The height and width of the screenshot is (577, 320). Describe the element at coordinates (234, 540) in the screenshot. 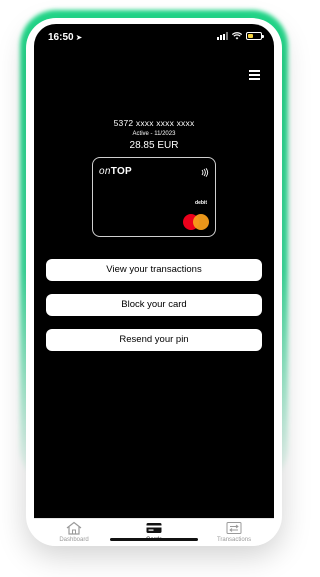

I see `tab-transactions-label: Transactions` at that location.